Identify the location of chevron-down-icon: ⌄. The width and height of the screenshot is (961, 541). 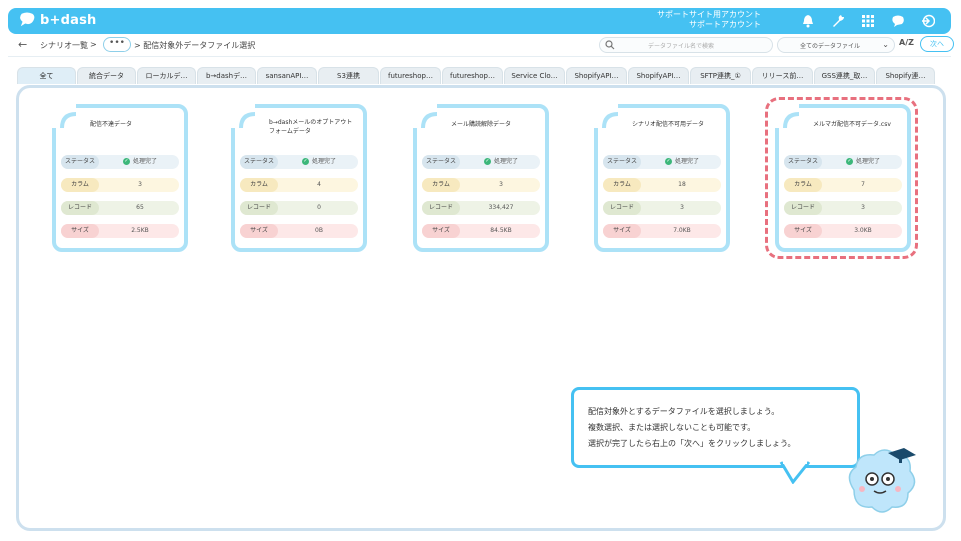
(885, 44).